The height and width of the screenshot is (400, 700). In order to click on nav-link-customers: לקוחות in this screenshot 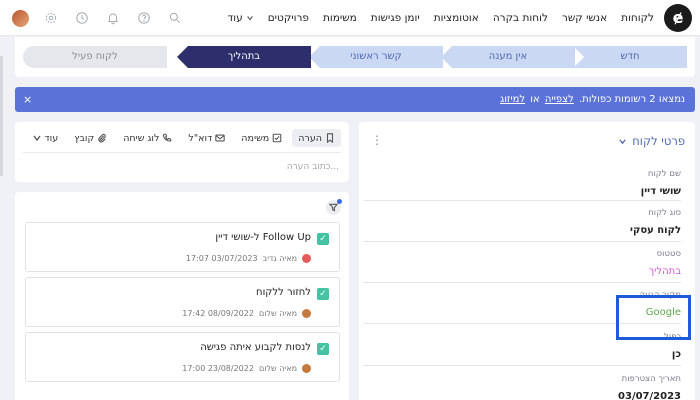, I will do `click(637, 18)`.